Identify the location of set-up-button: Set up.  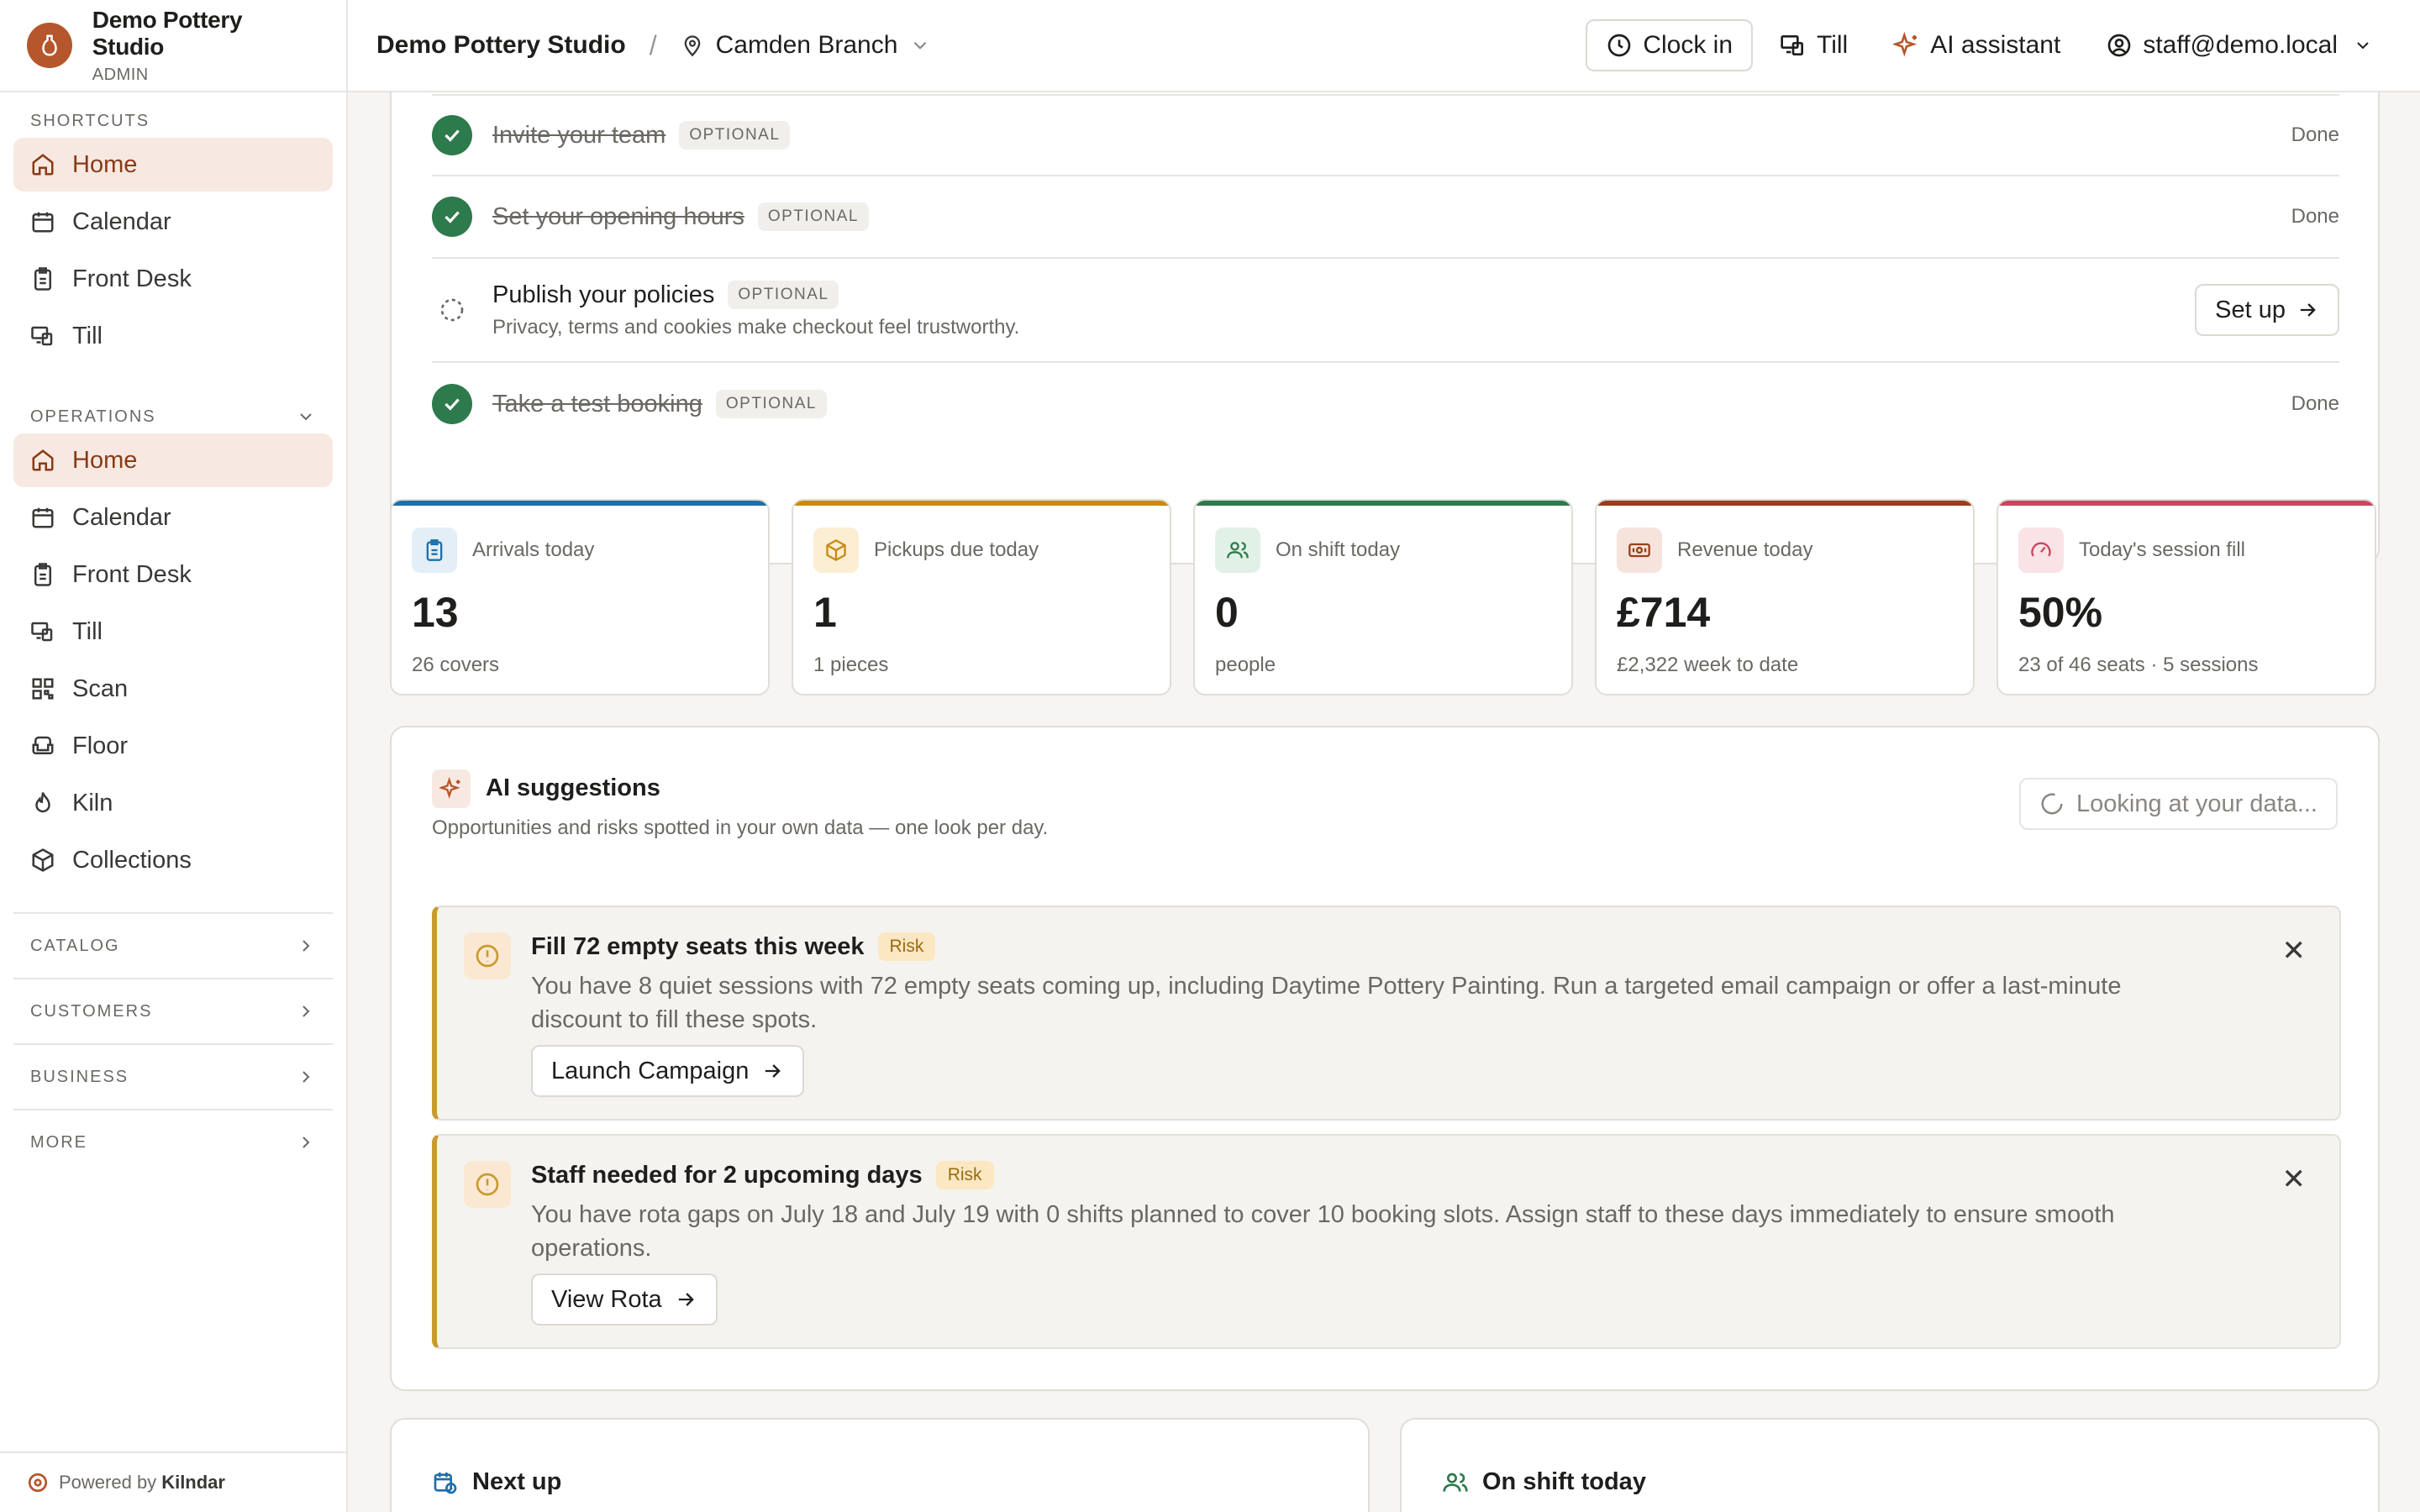
(2267, 310).